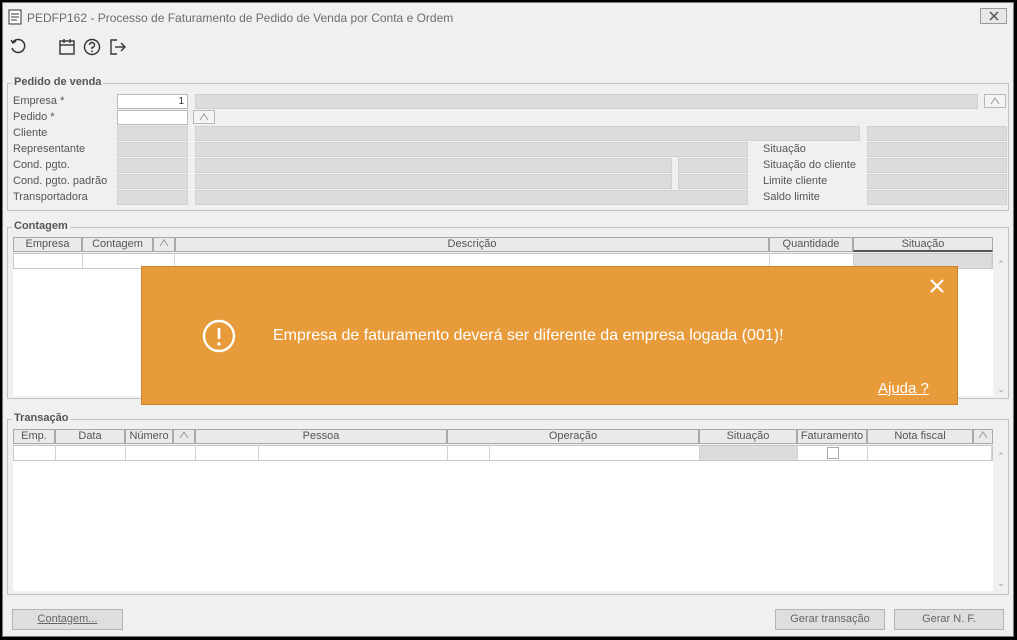 This screenshot has height=640, width=1017. I want to click on faturamento-cell, so click(833, 453).